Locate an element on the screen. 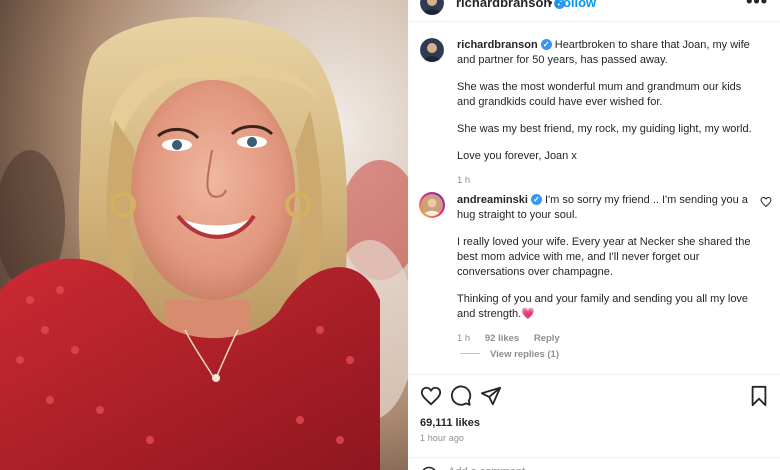  caption-line-4: Love you forever, Joan x is located at coordinates (517, 156).